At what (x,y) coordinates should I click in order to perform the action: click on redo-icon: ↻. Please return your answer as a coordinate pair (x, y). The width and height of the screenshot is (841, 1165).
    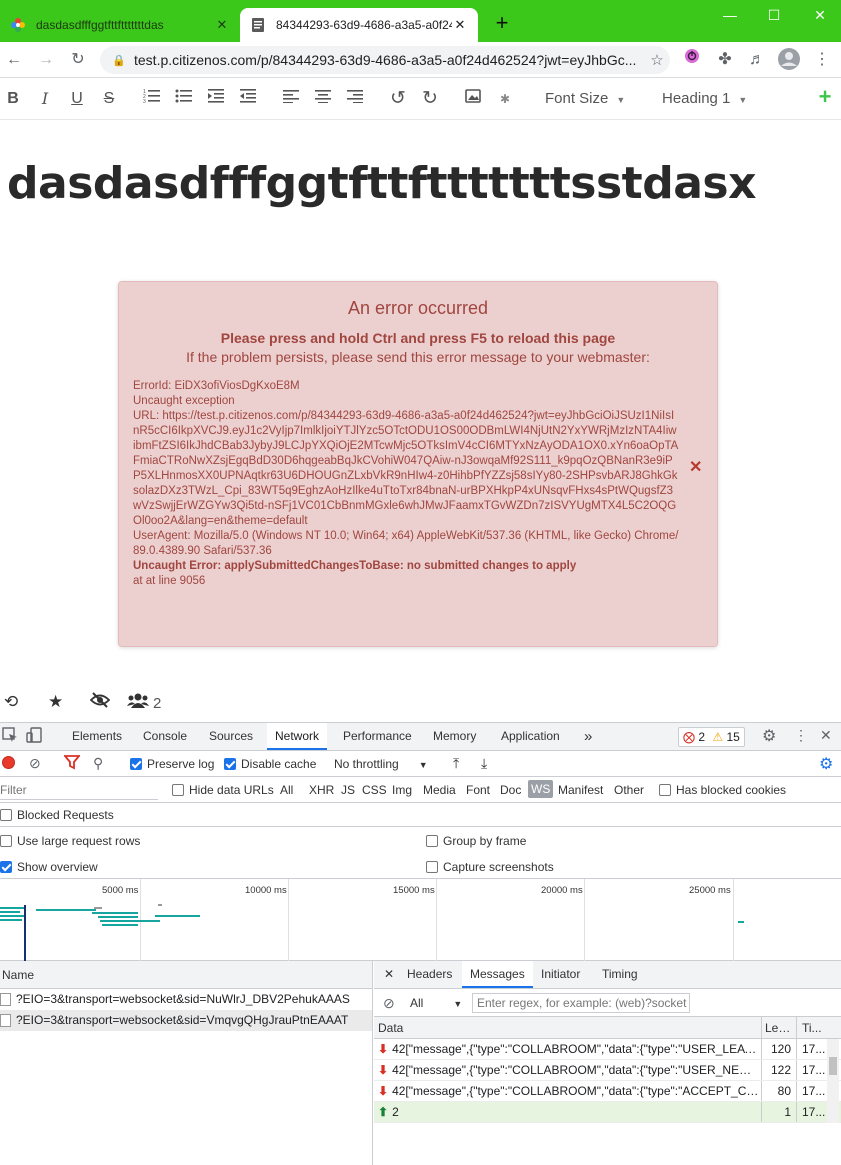
    Looking at the image, I should click on (430, 99).